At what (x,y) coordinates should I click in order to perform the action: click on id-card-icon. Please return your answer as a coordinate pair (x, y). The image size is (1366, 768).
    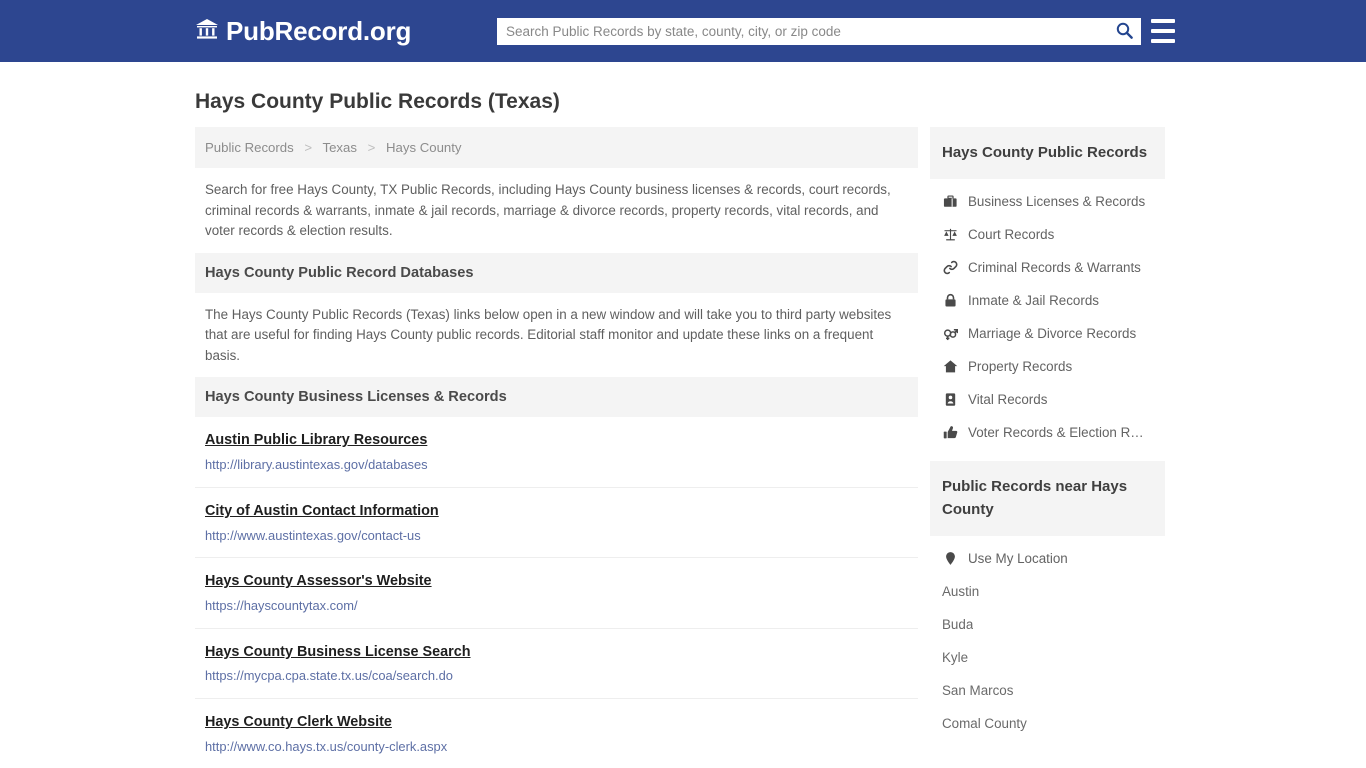
    Looking at the image, I should click on (950, 399).